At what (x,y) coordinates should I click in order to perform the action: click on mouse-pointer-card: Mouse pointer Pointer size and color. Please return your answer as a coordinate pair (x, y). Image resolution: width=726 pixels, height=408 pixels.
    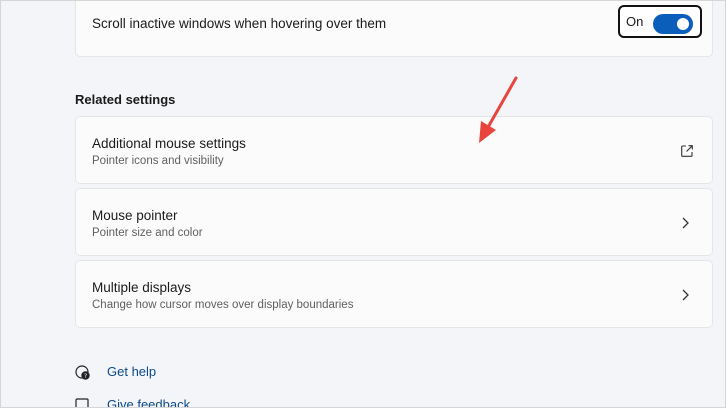
    Looking at the image, I should click on (394, 222).